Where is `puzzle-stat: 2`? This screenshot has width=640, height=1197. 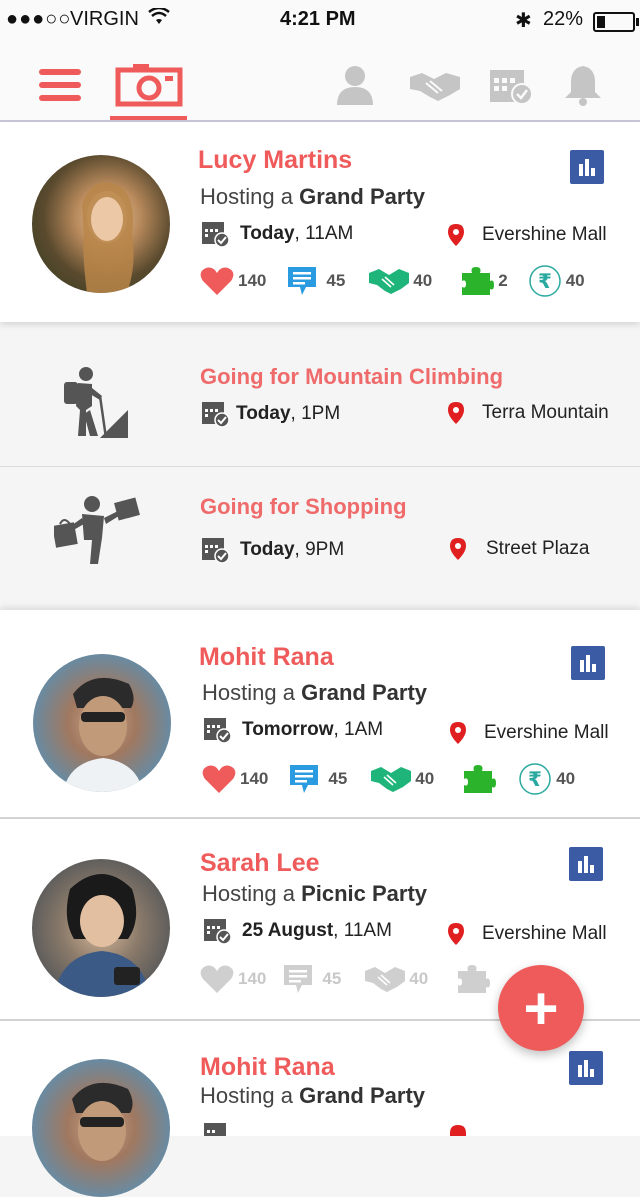
puzzle-stat: 2 is located at coordinates (484, 281).